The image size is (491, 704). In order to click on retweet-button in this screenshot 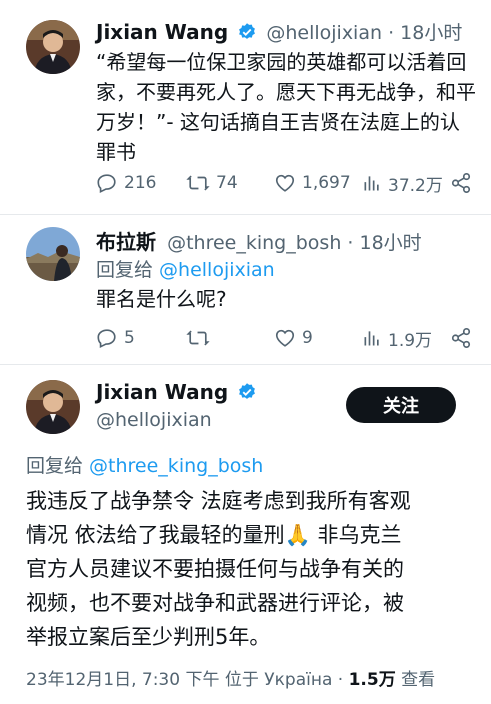, I will do `click(201, 338)`.